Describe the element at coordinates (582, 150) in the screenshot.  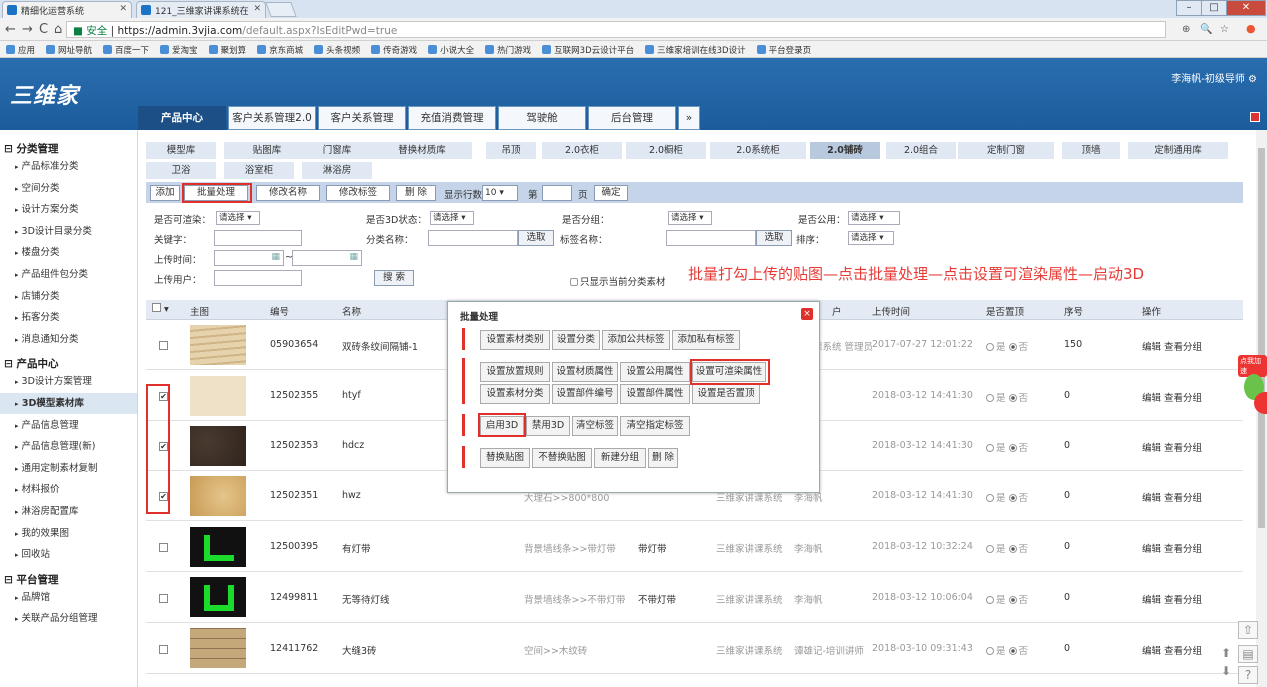
I see `category-tab: 2.0衣柜` at that location.